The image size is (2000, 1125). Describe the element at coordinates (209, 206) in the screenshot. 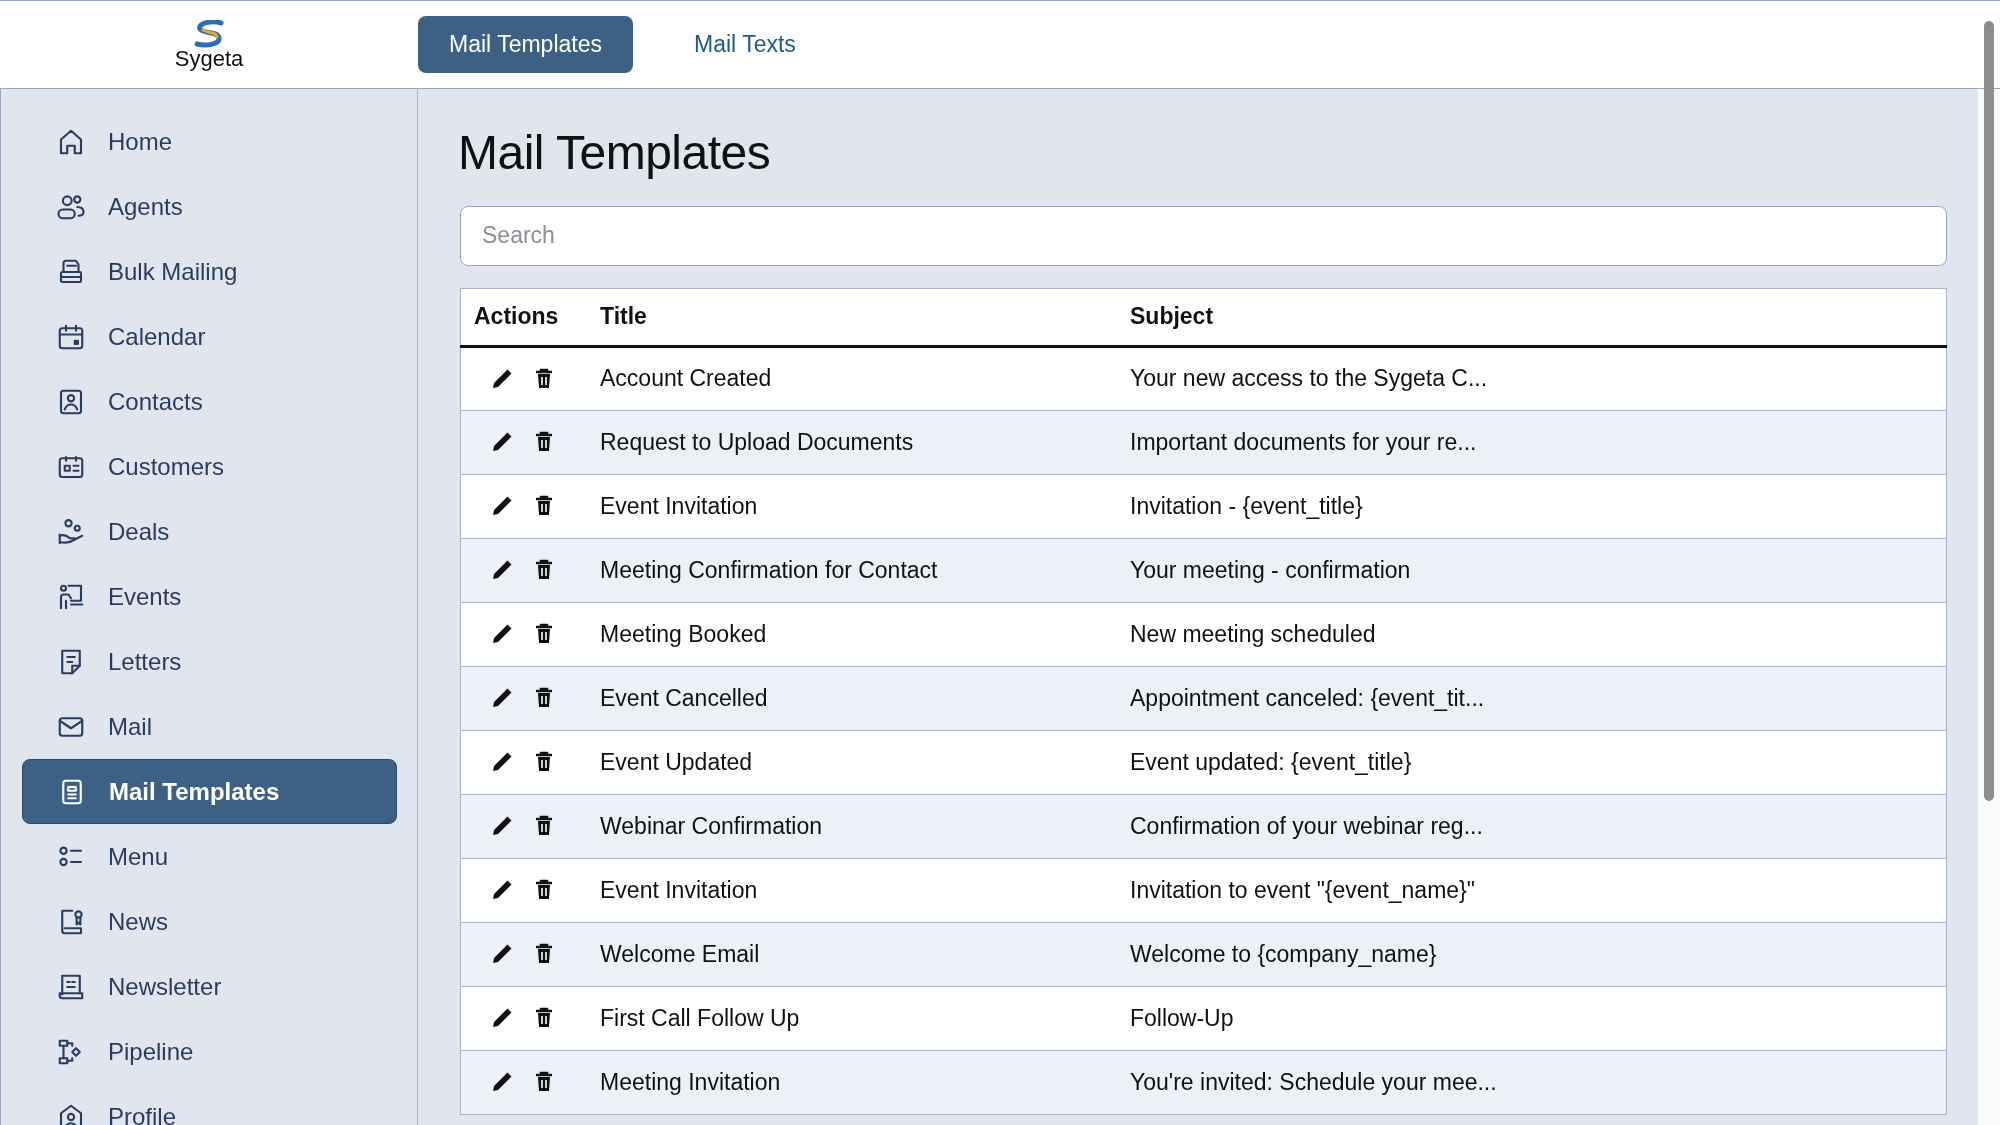

I see `sidebar-item: Agents` at that location.